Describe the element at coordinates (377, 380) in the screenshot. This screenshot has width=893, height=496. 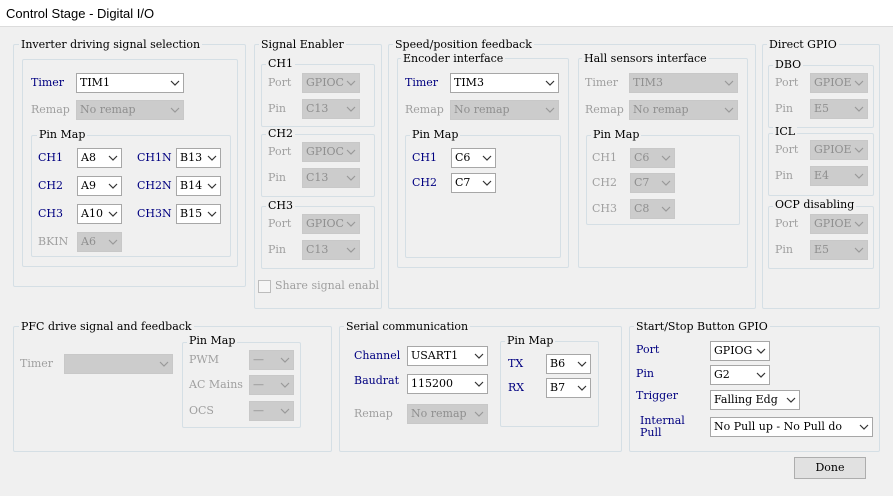
I see `serial-baudrate-label: Baudrat` at that location.